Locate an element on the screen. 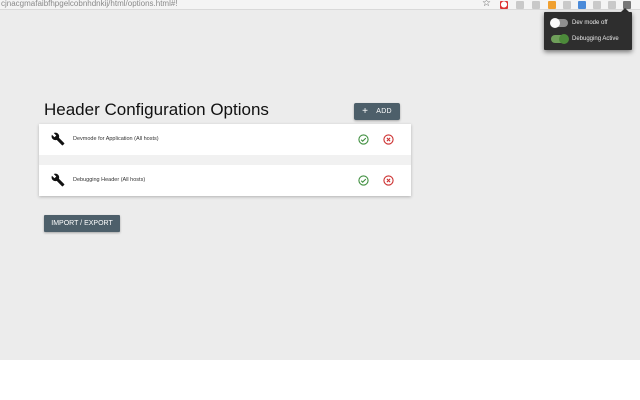 The image size is (640, 400). header-row-label: Debugging Header (All hosts) is located at coordinates (109, 180).